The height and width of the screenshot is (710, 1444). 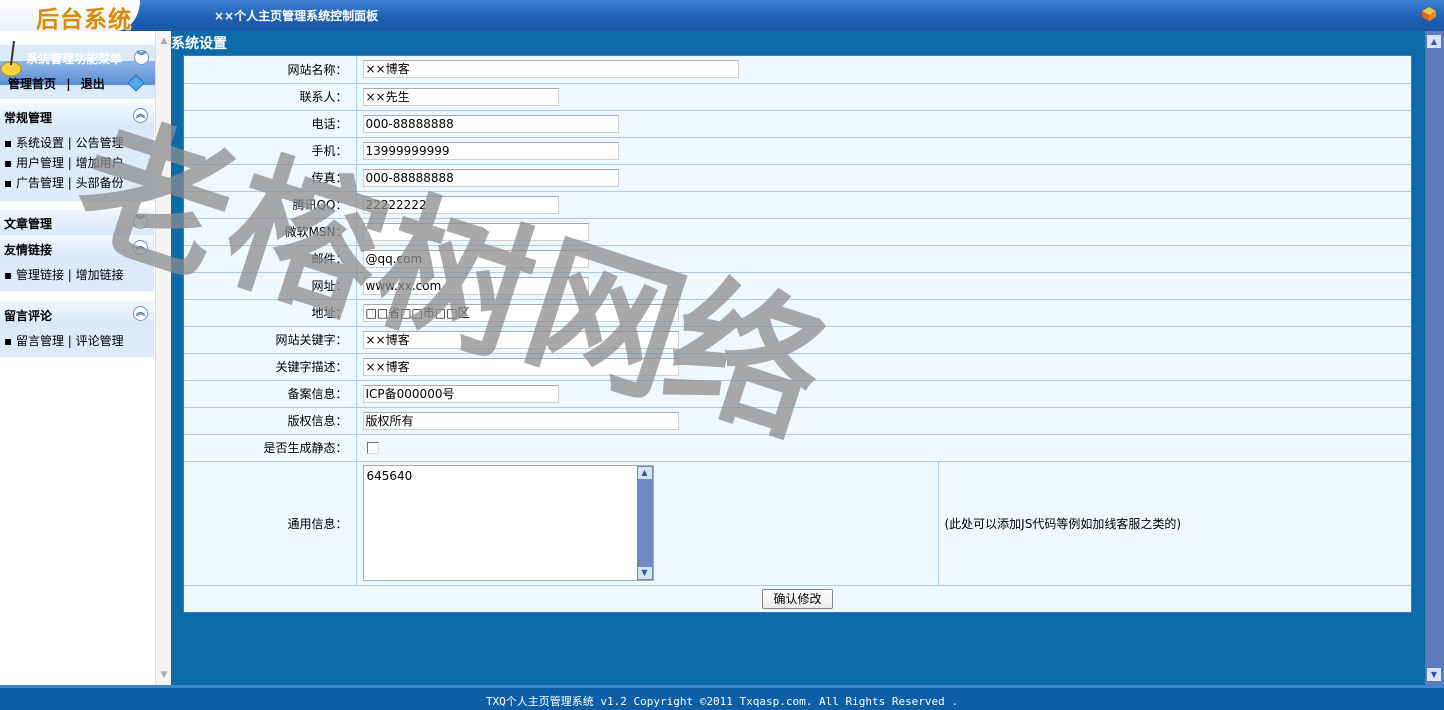 I want to click on sidebar-menu-title: 系统管理功能菜单, so click(x=74, y=59).